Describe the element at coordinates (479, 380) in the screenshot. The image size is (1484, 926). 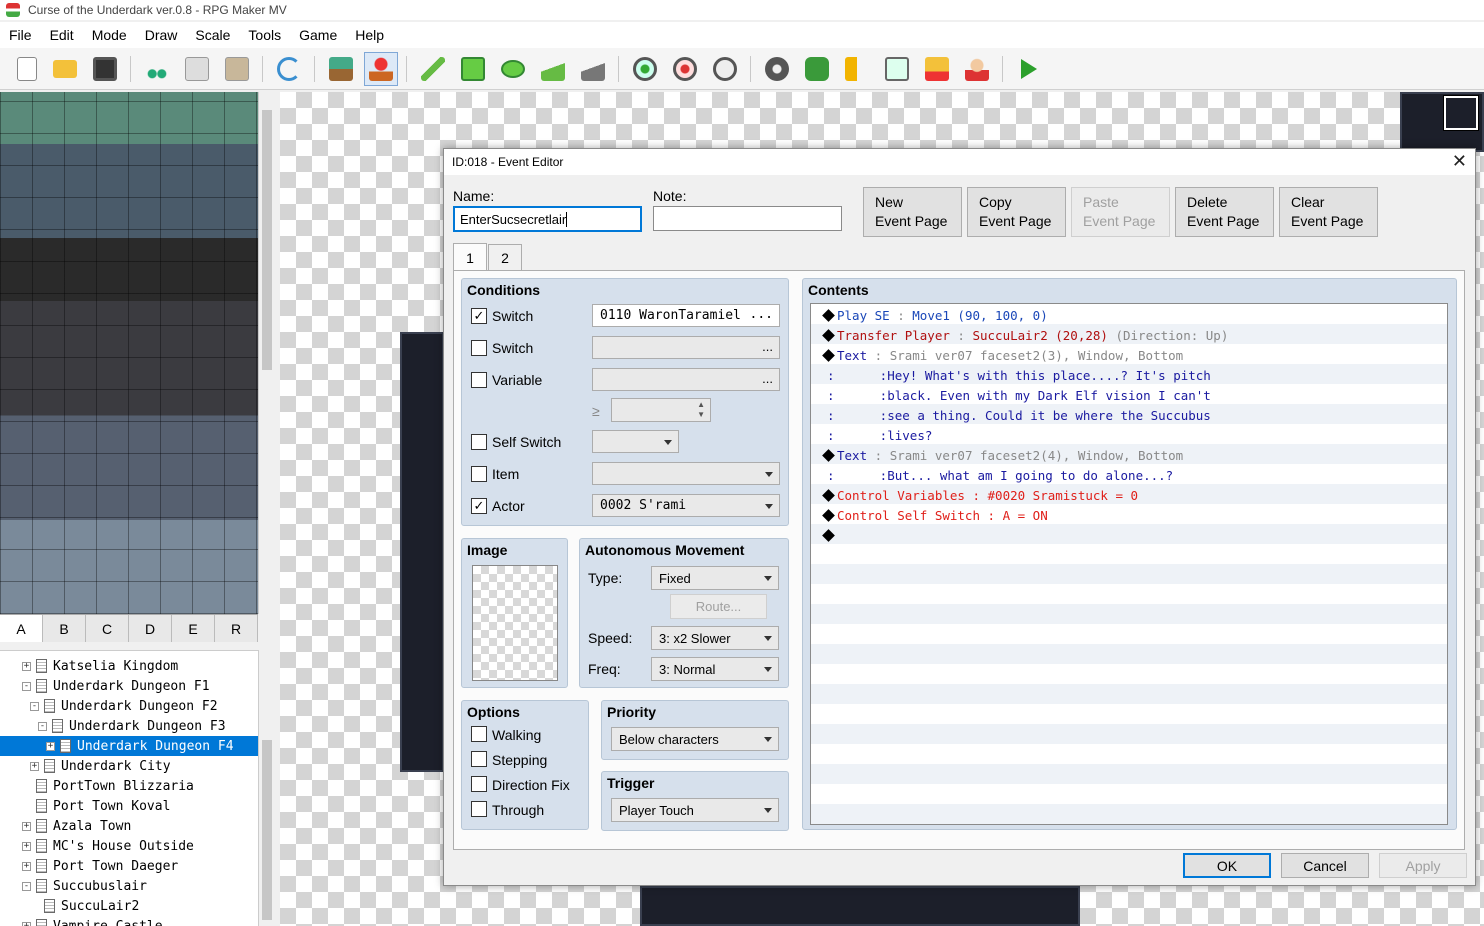
I see `variable-checkbox` at that location.